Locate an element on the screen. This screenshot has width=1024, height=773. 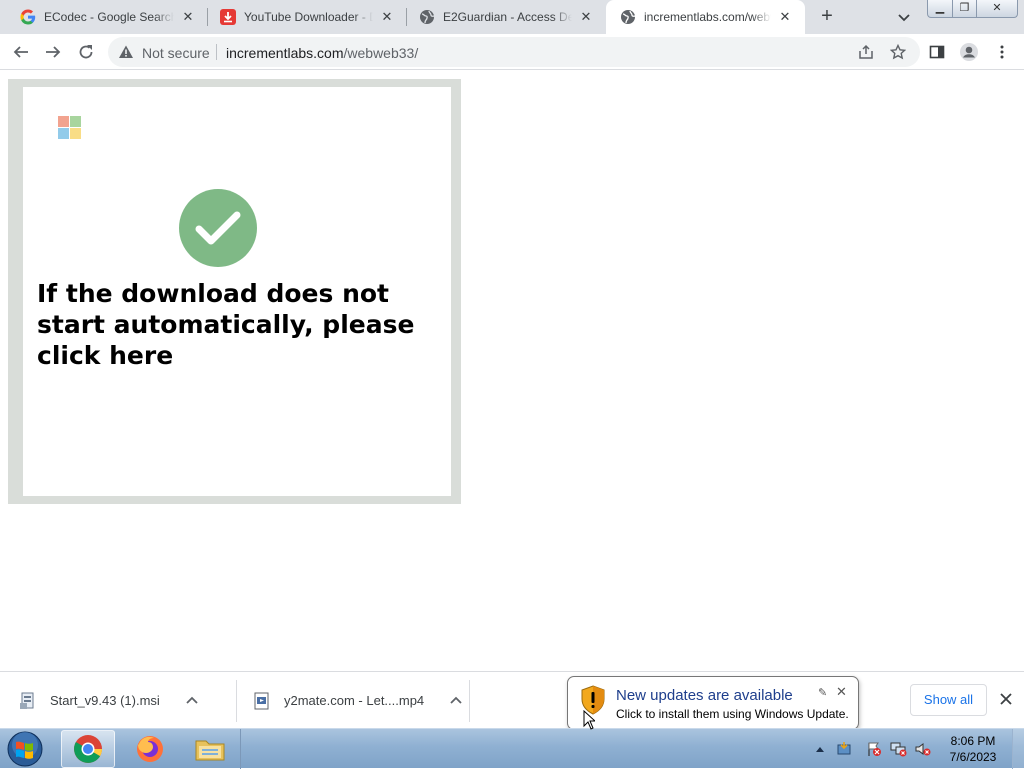
profile-button is located at coordinates (969, 52).